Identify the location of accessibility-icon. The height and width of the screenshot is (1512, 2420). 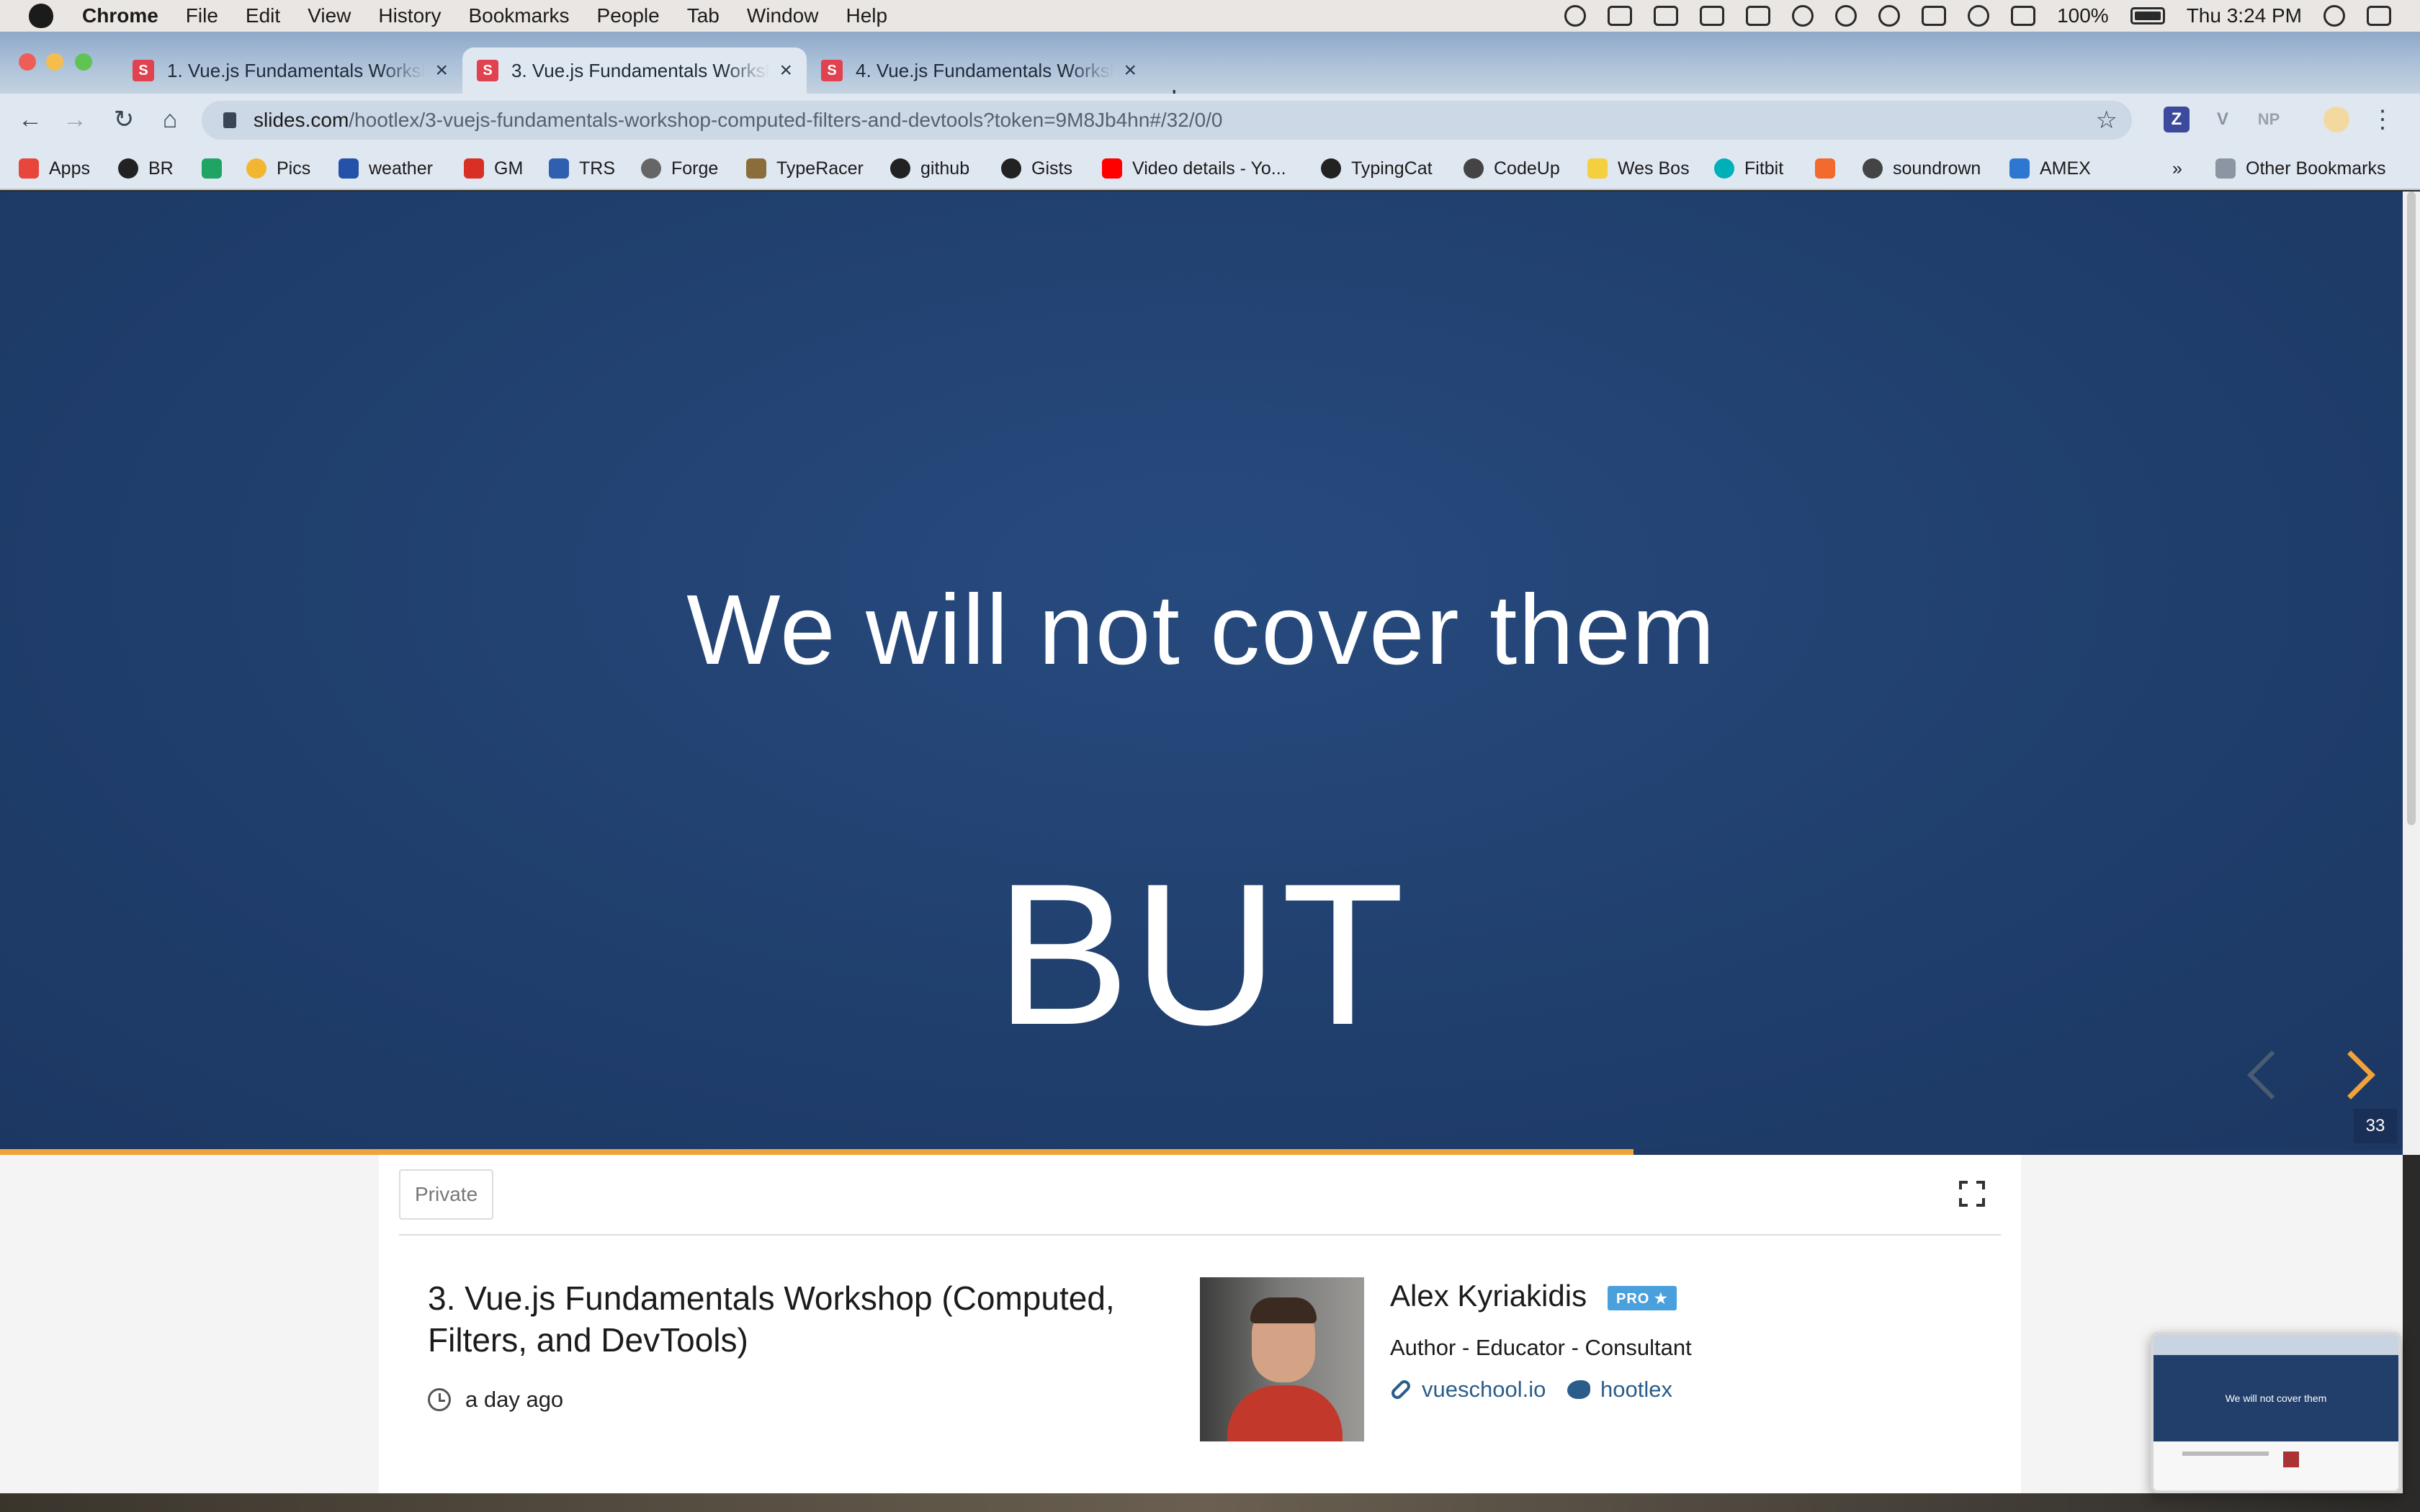
(1803, 16).